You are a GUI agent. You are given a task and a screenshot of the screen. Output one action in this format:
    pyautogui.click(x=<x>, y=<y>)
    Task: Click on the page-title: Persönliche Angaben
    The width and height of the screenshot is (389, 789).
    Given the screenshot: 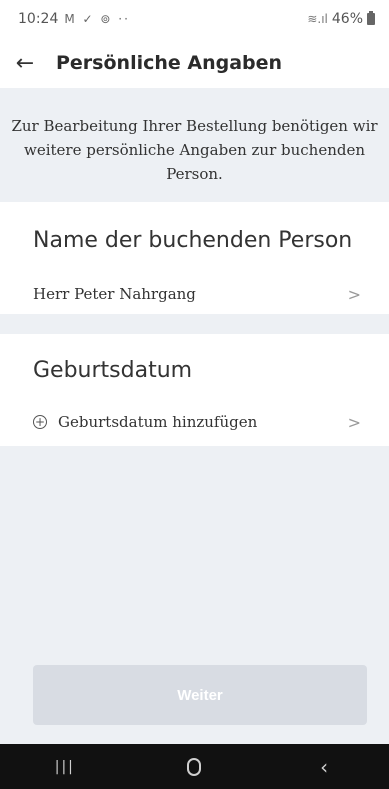 What is the action you would take?
    pyautogui.click(x=169, y=63)
    